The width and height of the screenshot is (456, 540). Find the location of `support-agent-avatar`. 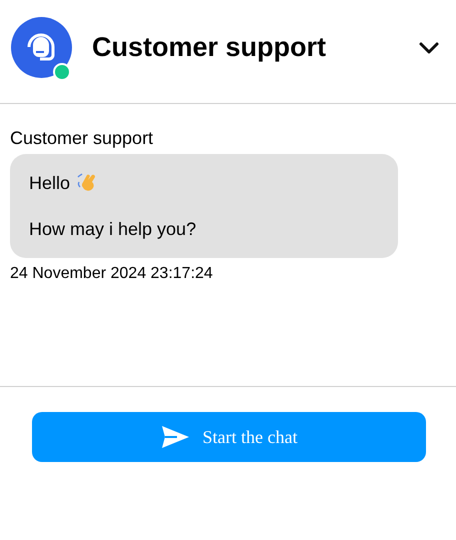

support-agent-avatar is located at coordinates (41, 47).